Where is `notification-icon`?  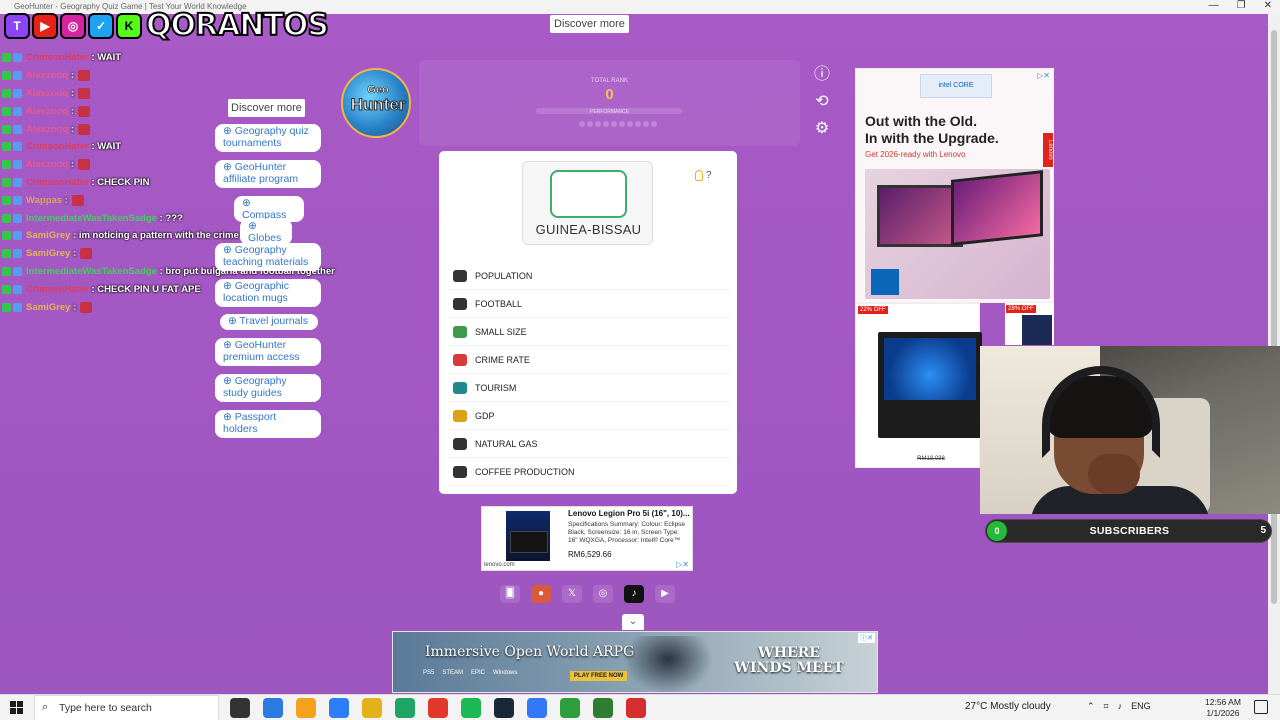 notification-icon is located at coordinates (1261, 707).